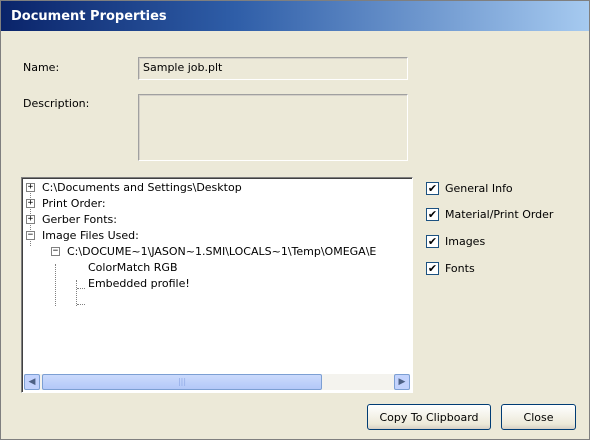 The height and width of the screenshot is (440, 590). I want to click on checkbox-images: ✔ Images, so click(455, 241).